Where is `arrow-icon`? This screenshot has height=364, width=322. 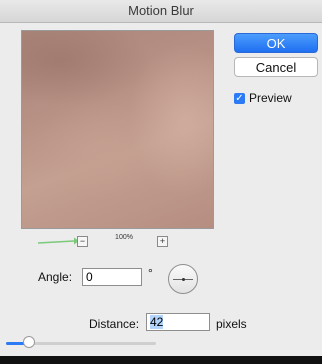 arrow-icon is located at coordinates (58, 241).